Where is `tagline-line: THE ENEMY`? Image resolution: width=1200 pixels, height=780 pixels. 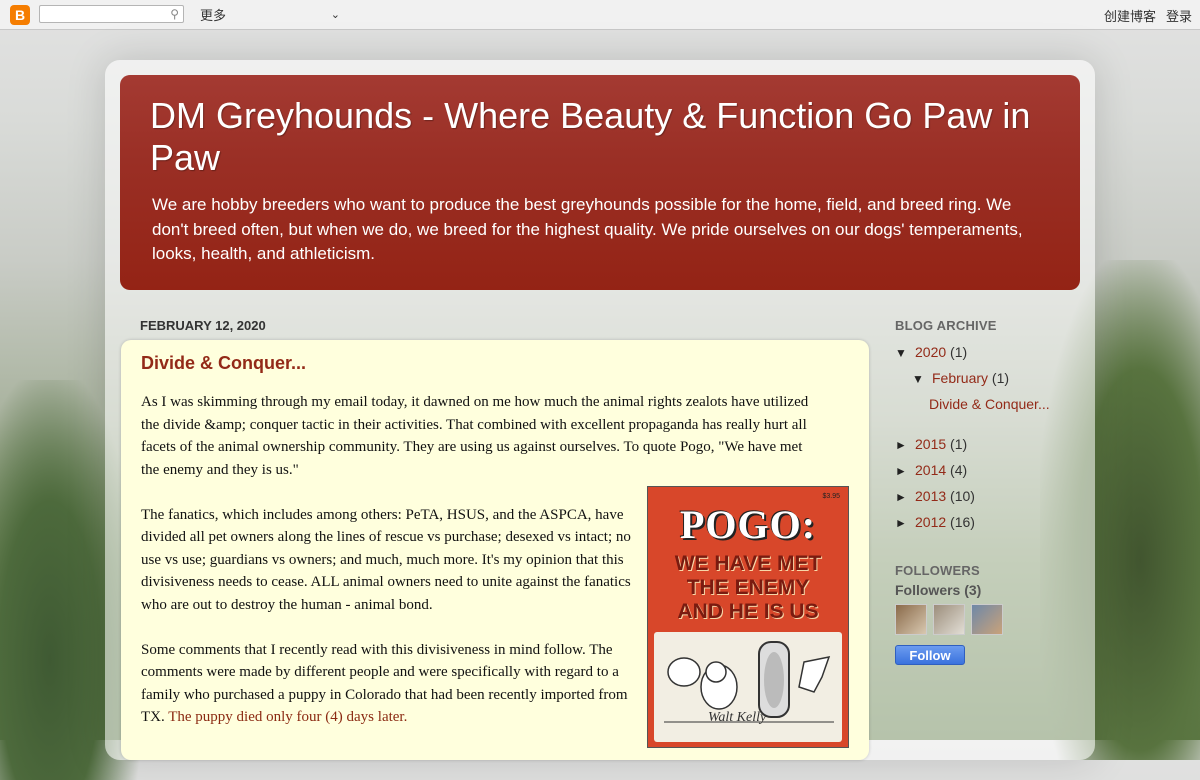
tagline-line: THE ENEMY is located at coordinates (748, 587).